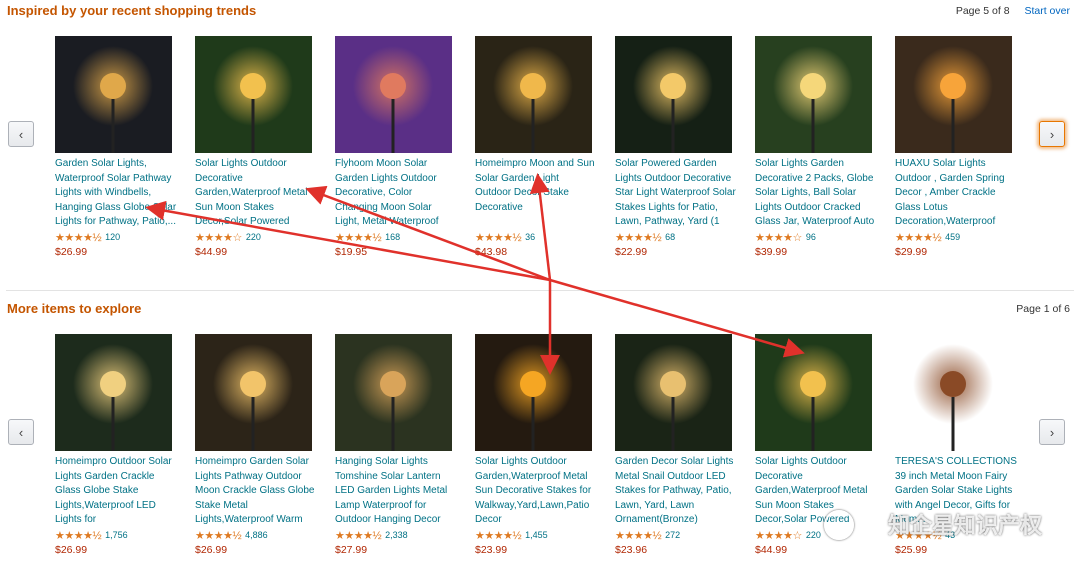 This screenshot has width=1080, height=579. I want to click on review-count: 272, so click(672, 535).